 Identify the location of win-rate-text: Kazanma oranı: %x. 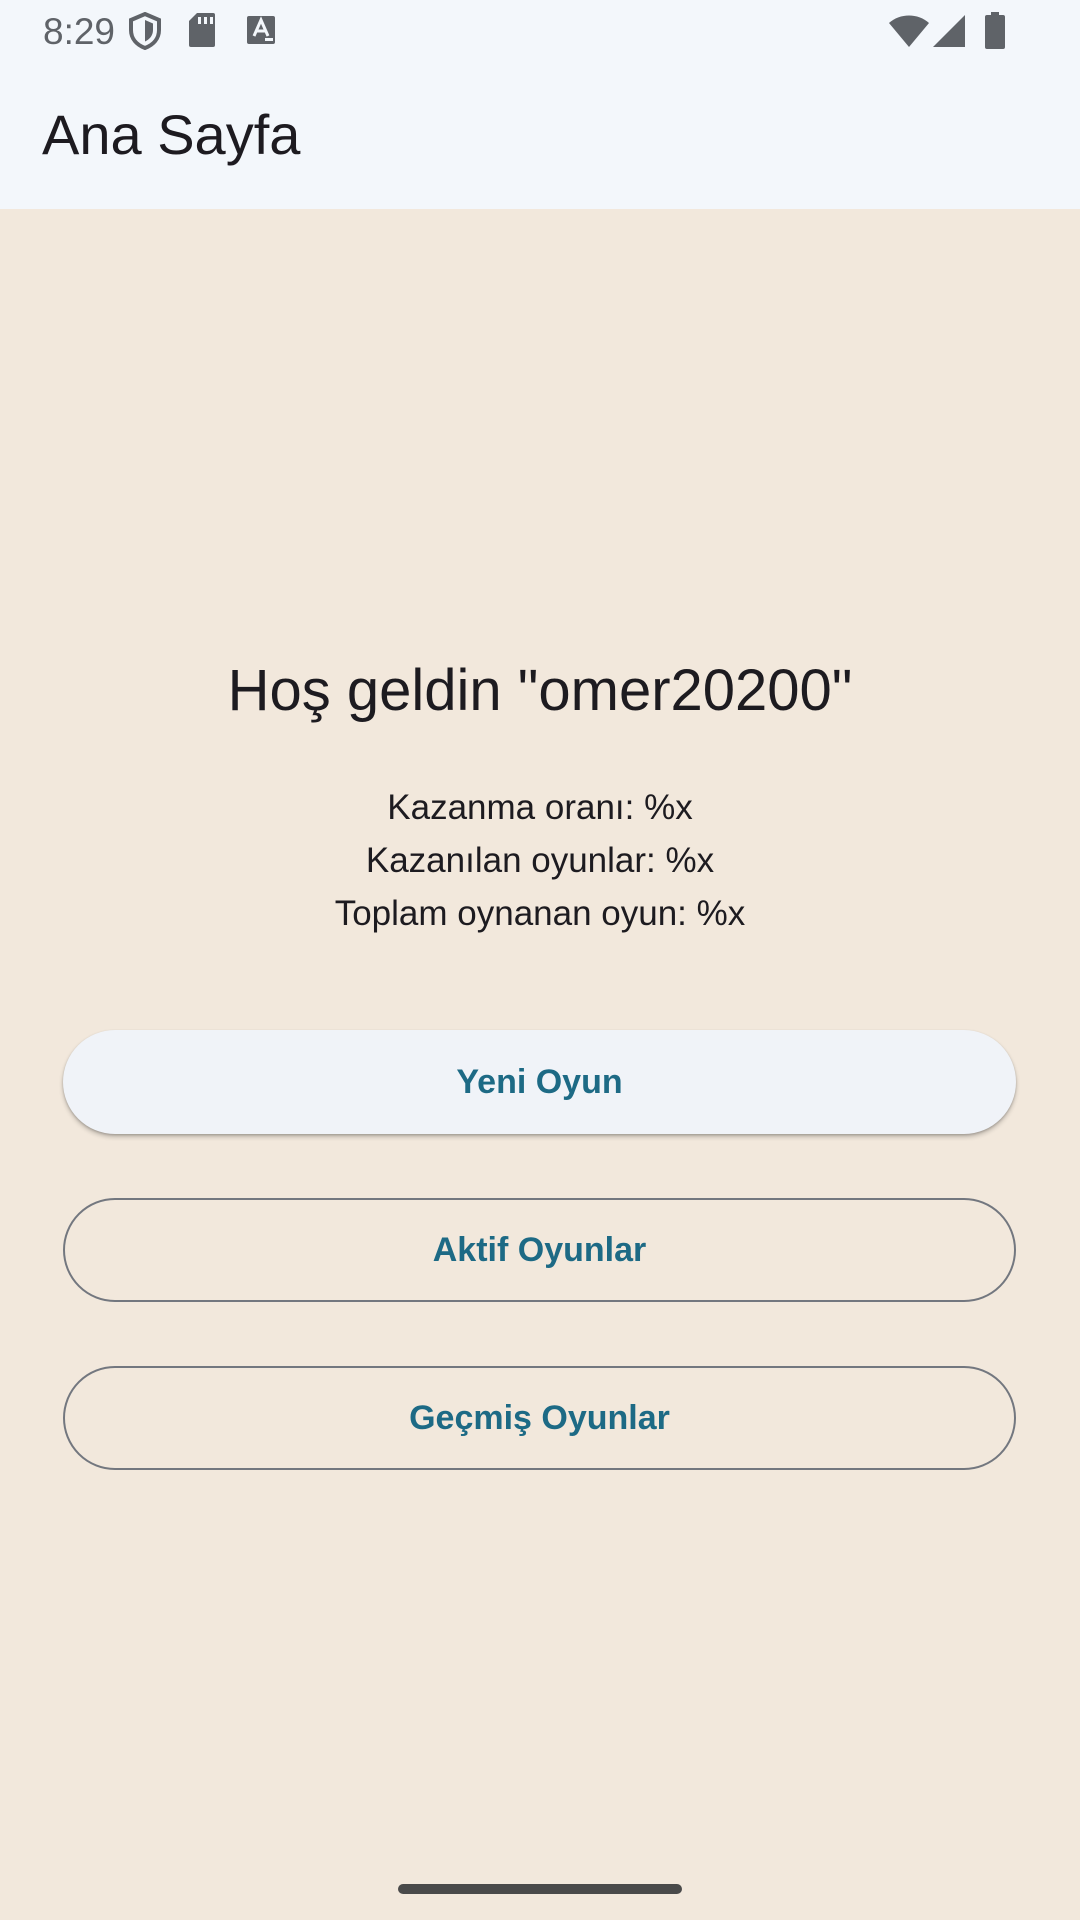
(540, 807).